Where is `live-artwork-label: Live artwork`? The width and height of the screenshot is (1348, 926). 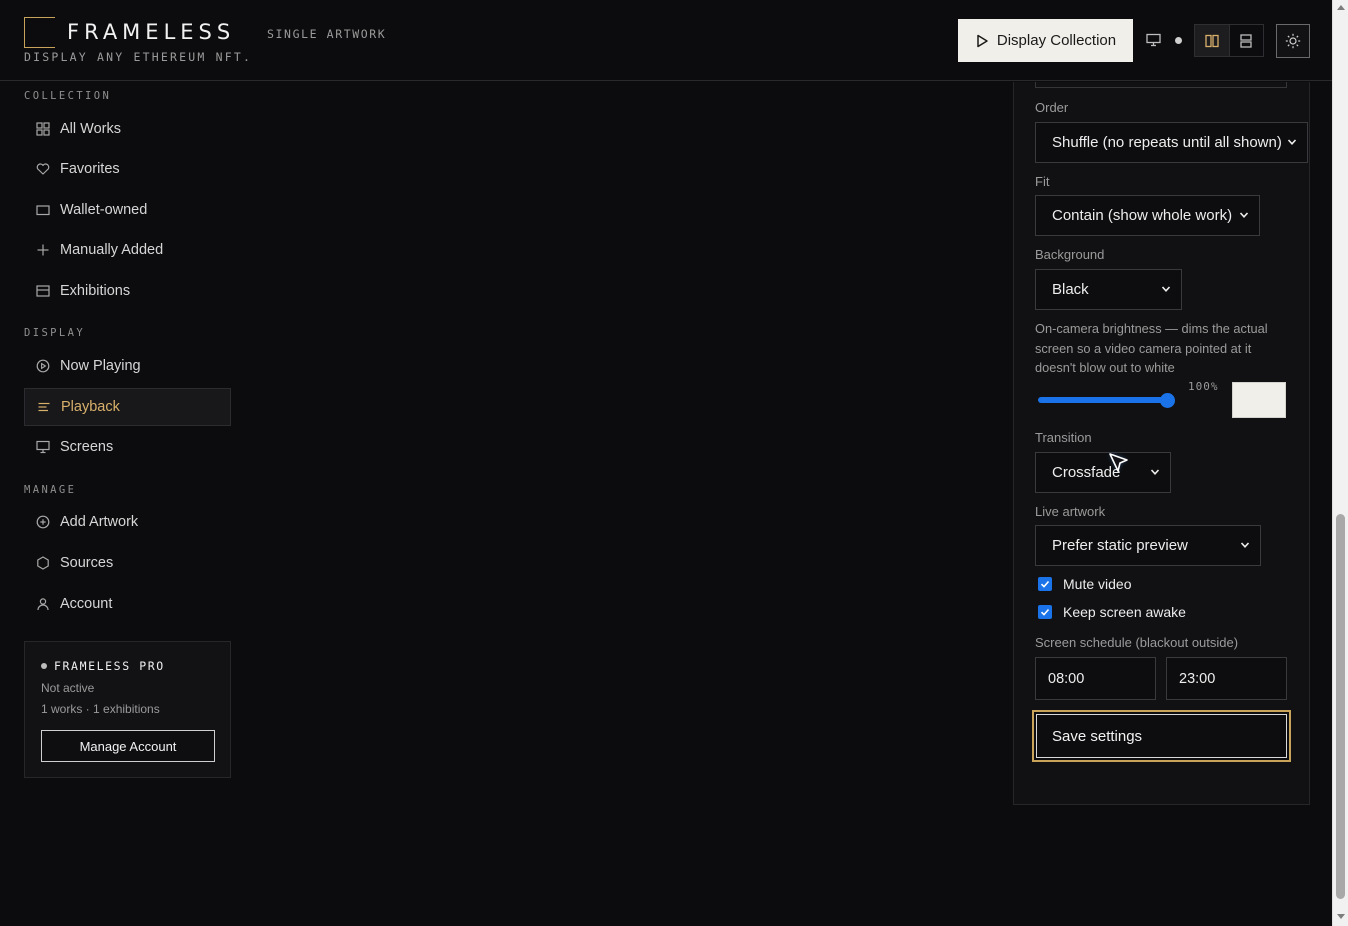
live-artwork-label: Live artwork is located at coordinates (1070, 511).